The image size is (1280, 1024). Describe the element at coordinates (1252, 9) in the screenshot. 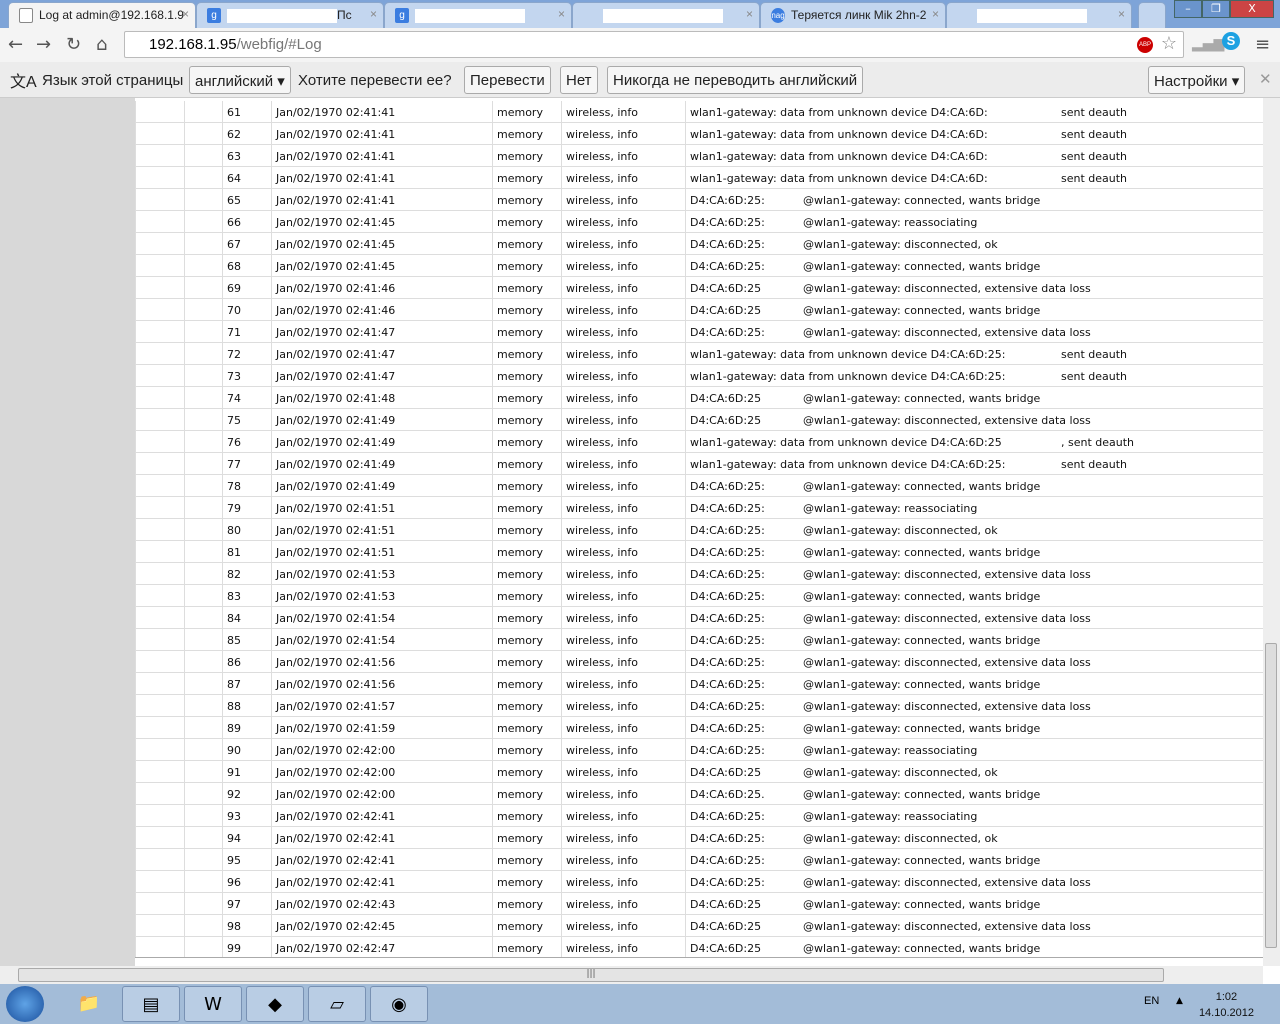

I see `window-close-button: X` at that location.